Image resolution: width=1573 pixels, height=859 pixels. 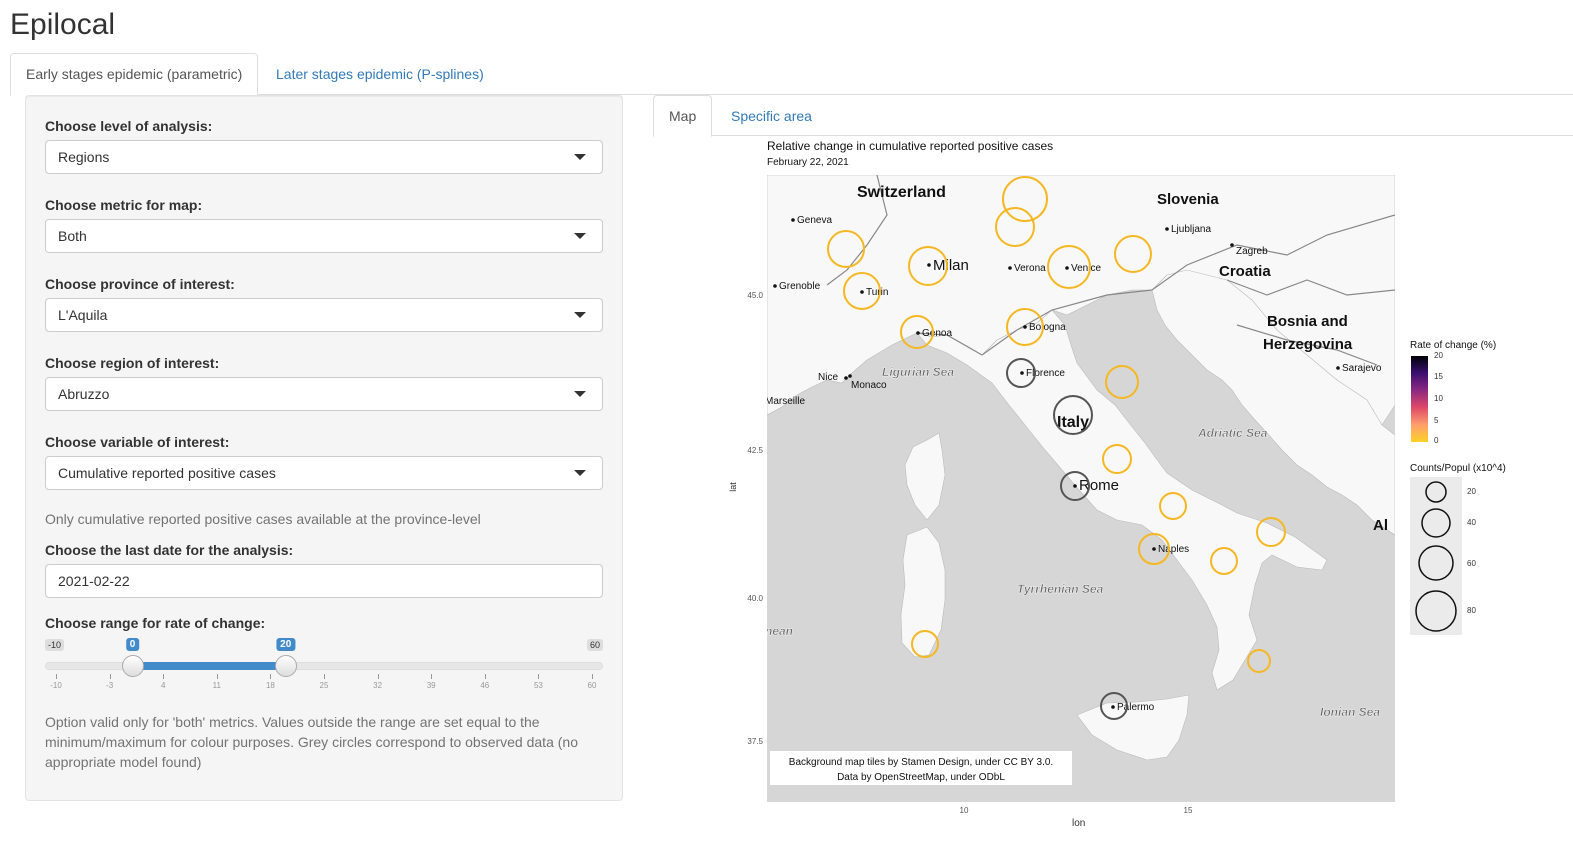 What do you see at coordinates (780, 631) in the screenshot?
I see `sea-mediterranean: nean` at bounding box center [780, 631].